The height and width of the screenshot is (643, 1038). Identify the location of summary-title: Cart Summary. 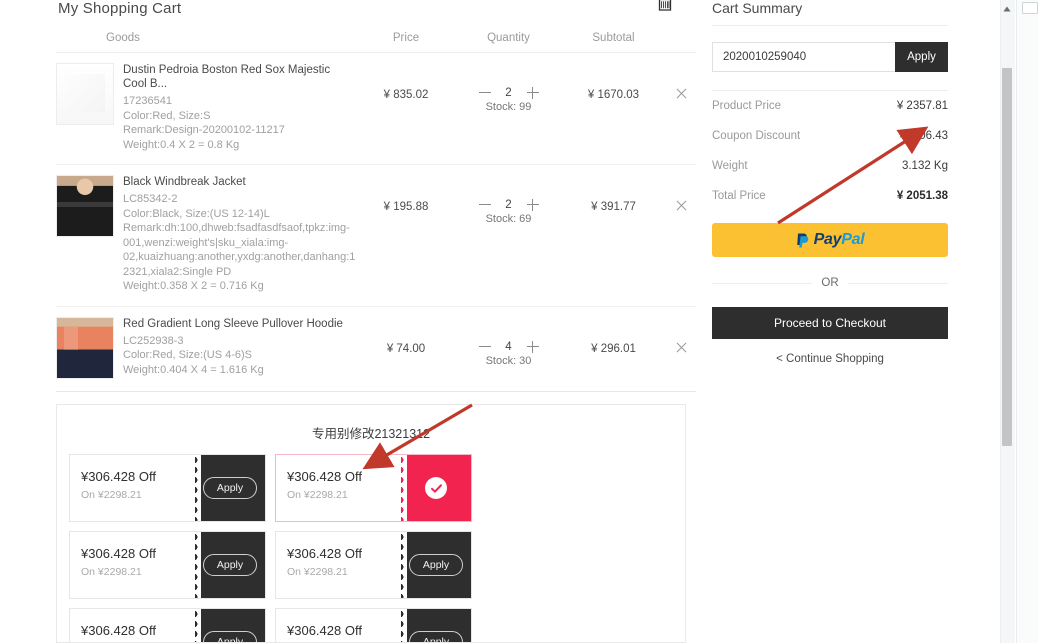
(830, 13).